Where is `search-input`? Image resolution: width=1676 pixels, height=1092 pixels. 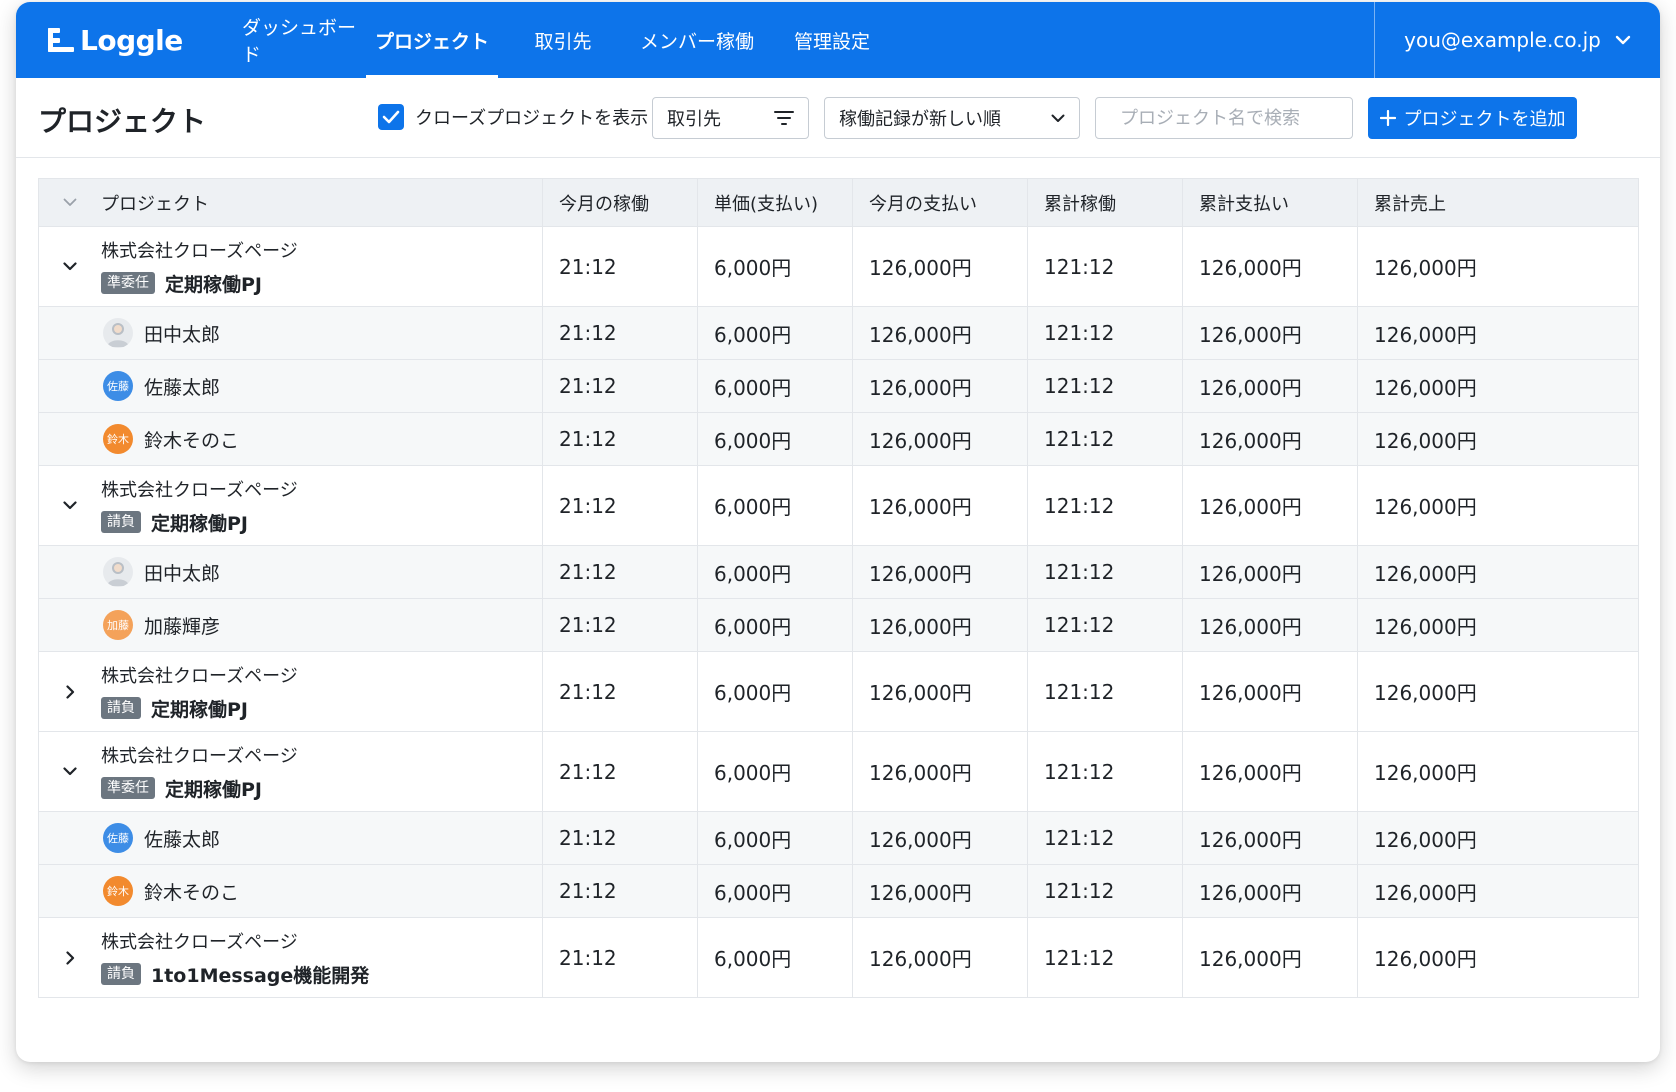 search-input is located at coordinates (1230, 118).